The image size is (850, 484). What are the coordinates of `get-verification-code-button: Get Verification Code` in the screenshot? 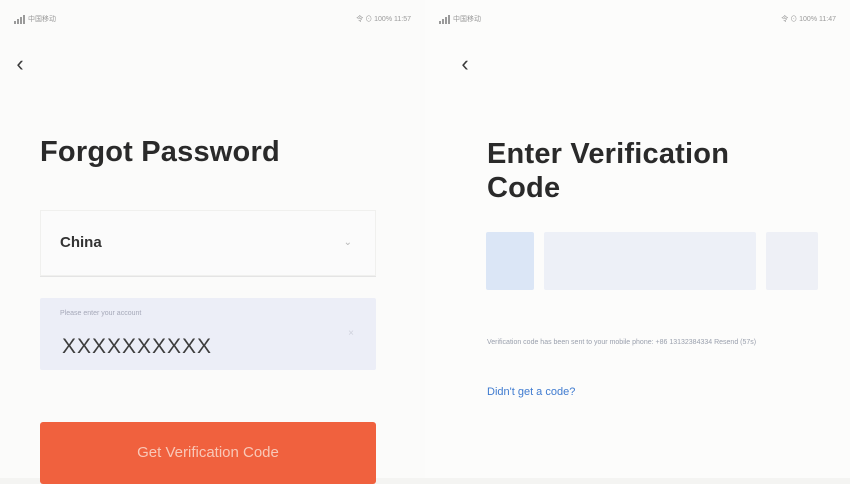 It's located at (208, 453).